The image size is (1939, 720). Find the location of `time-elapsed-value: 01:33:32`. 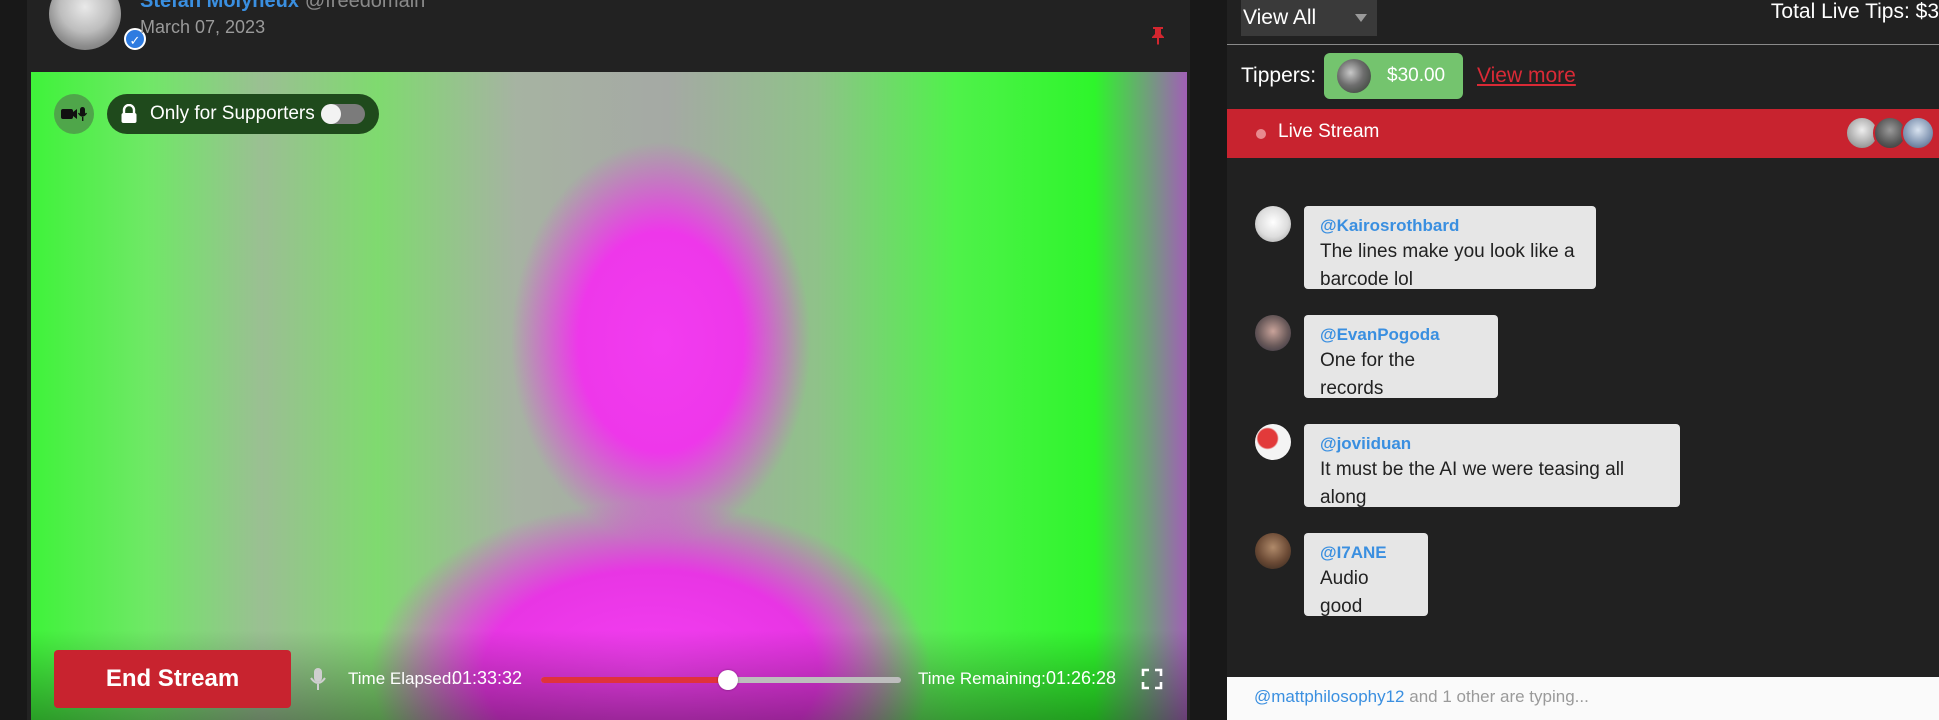

time-elapsed-value: 01:33:32 is located at coordinates (487, 678).